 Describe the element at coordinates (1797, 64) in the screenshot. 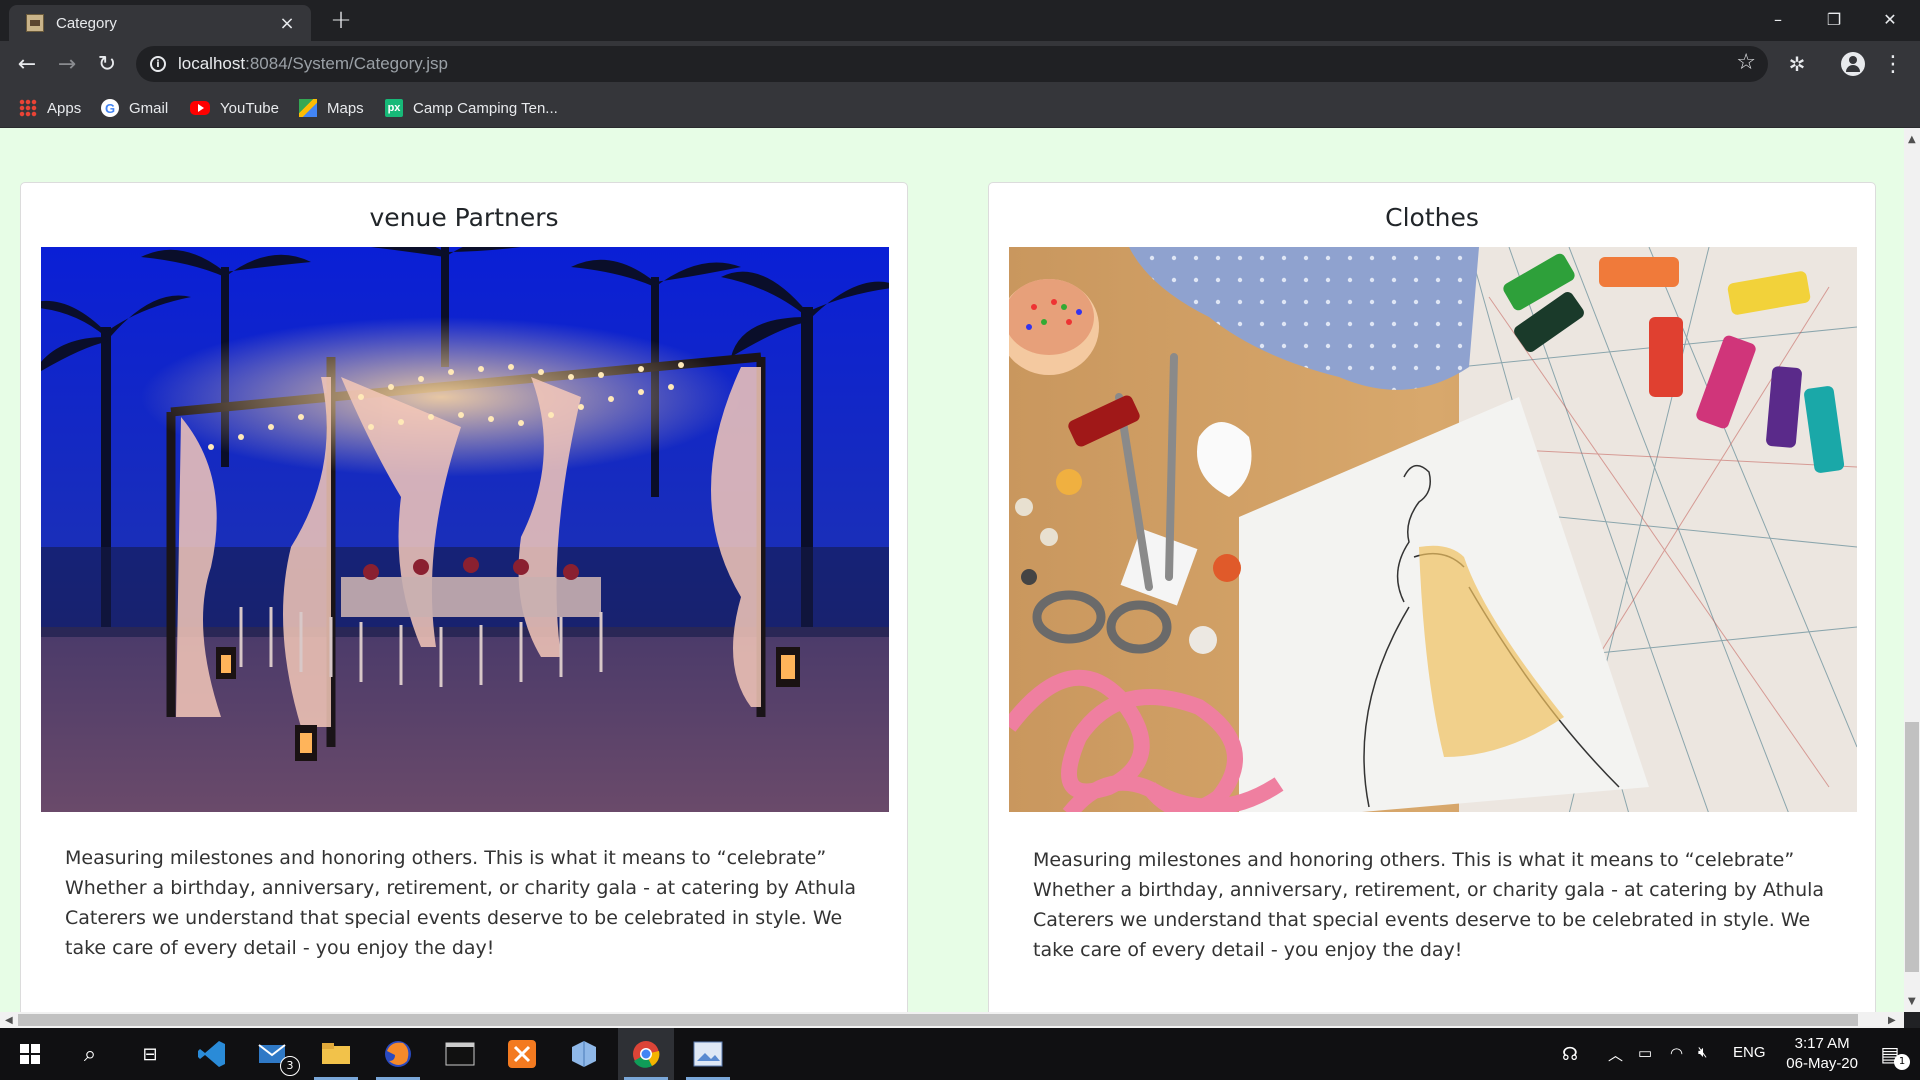

I see `extension-icon: ✲` at that location.